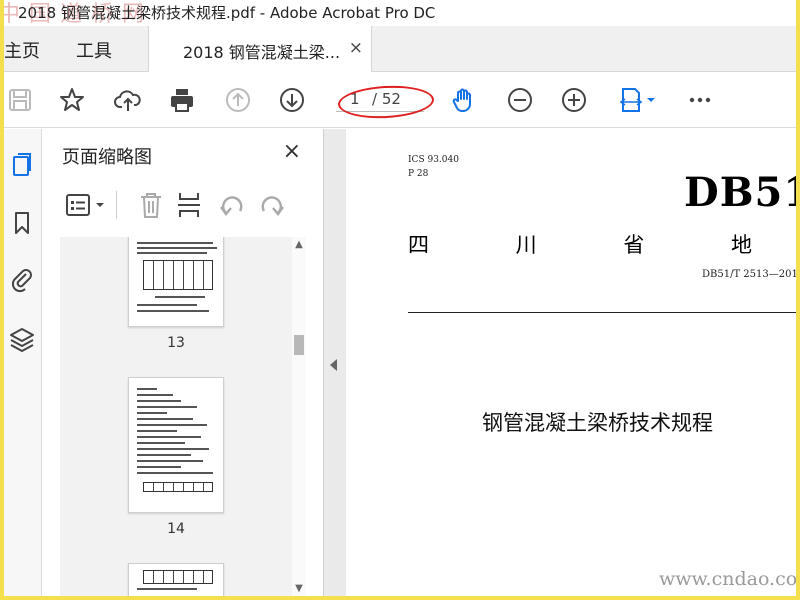 This screenshot has width=800, height=600. What do you see at coordinates (107, 157) in the screenshot?
I see `panel-title: 页面缩略图` at bounding box center [107, 157].